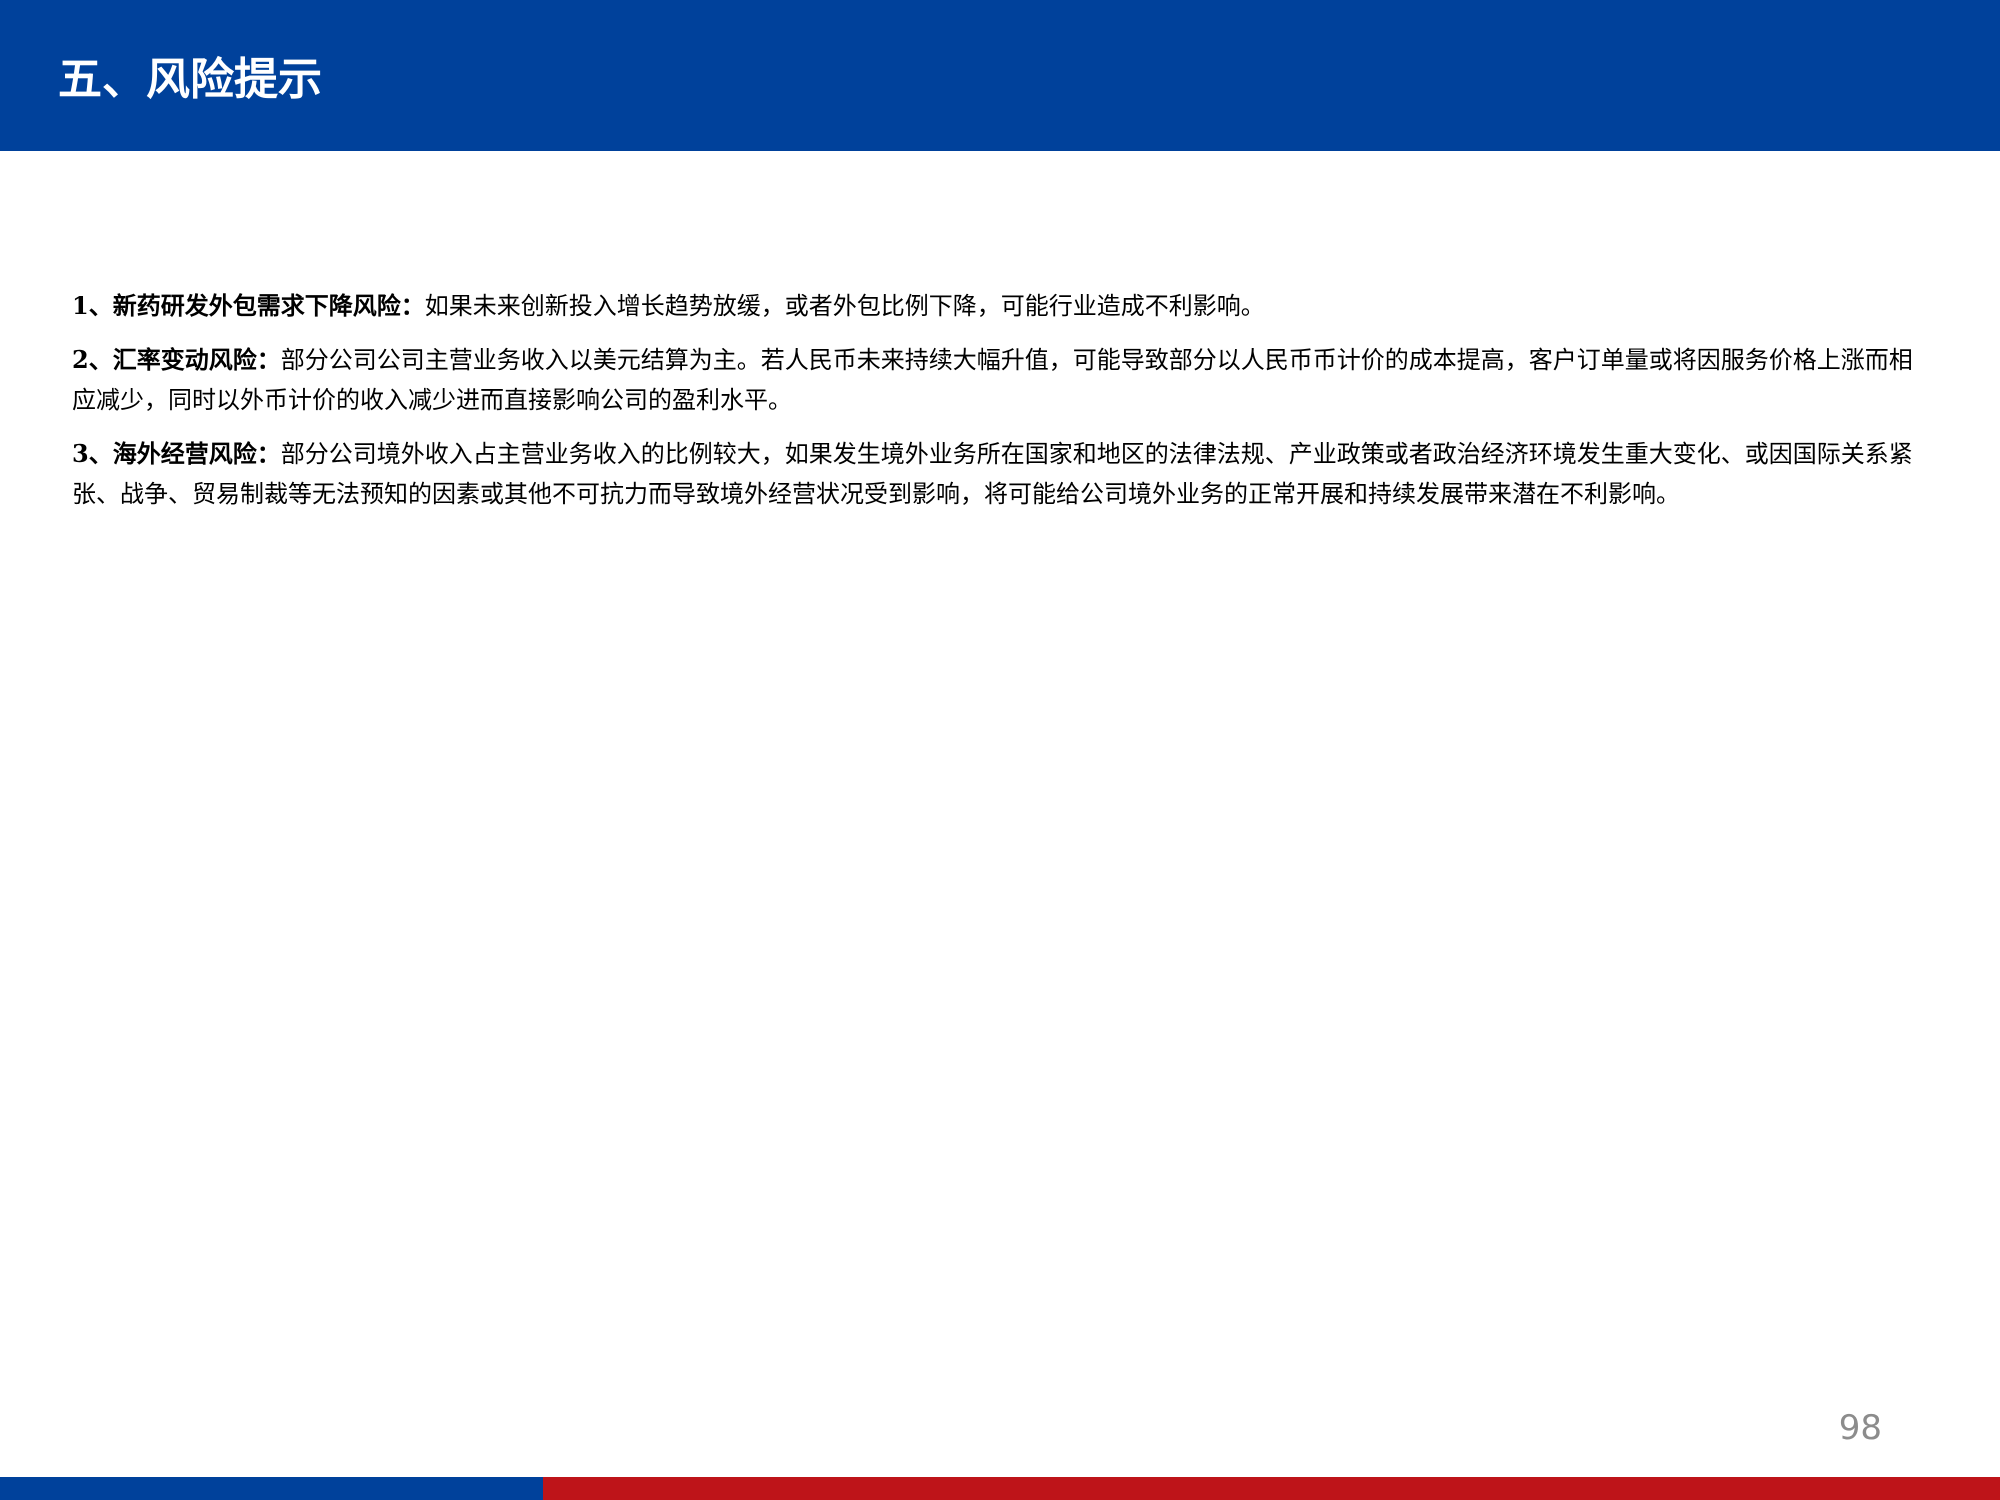 This screenshot has width=2000, height=1500. I want to click on page-number: 98, so click(1860, 1428).